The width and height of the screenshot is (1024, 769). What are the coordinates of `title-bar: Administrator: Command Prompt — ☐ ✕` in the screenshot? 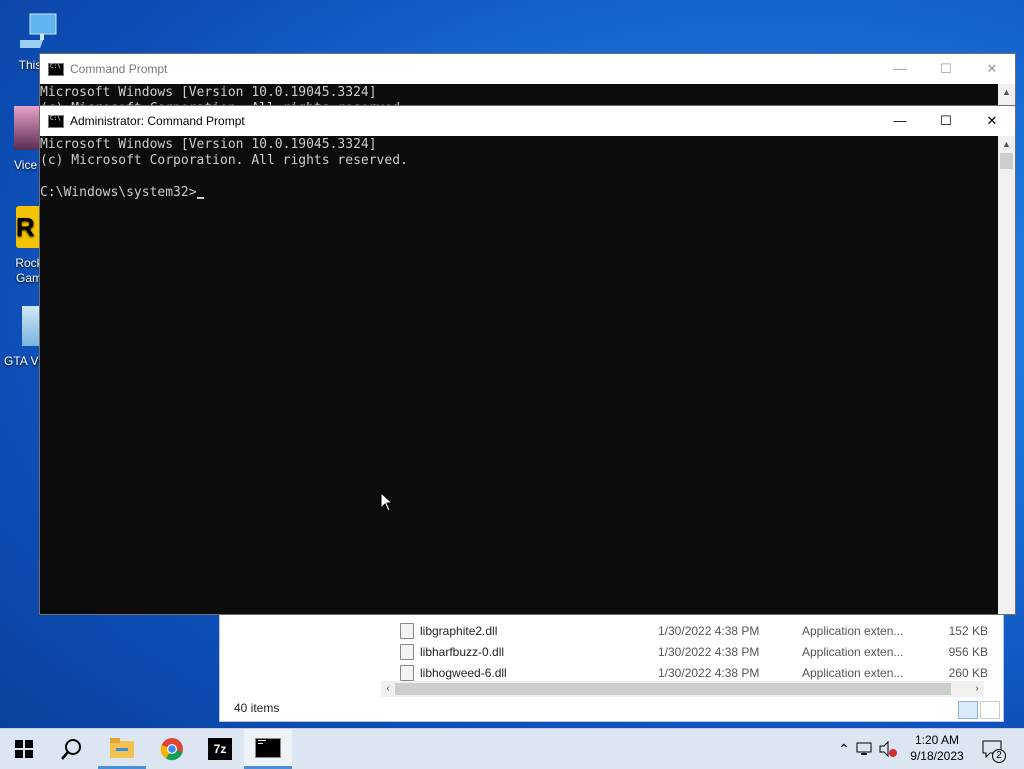 It's located at (527, 121).